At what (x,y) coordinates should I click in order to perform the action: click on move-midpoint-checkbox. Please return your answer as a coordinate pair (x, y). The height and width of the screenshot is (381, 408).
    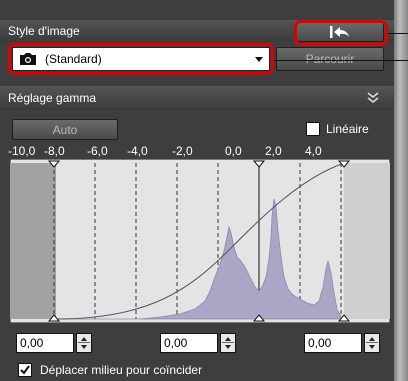
    Looking at the image, I should click on (25, 370).